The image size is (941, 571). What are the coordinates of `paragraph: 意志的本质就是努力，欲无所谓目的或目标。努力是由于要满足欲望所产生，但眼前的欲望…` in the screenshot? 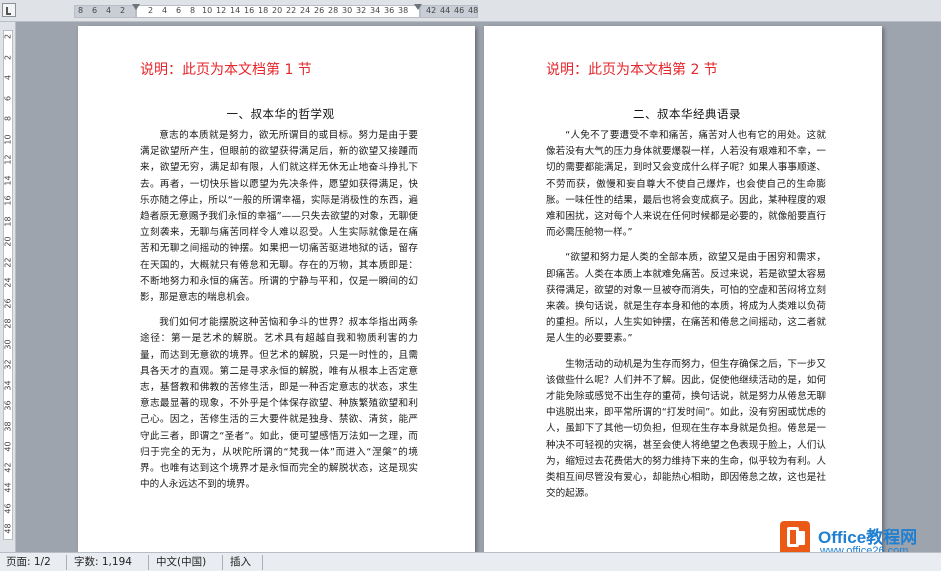 It's located at (279, 217).